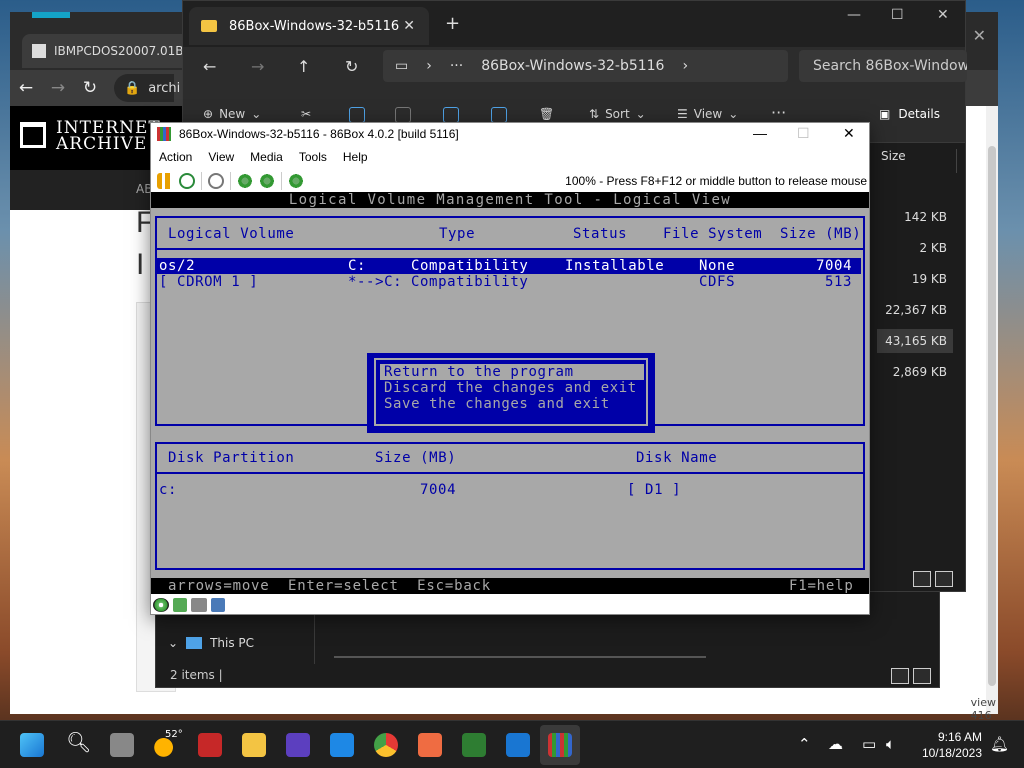 This screenshot has width=1024, height=768. I want to click on menu-tools: Tools, so click(313, 157).